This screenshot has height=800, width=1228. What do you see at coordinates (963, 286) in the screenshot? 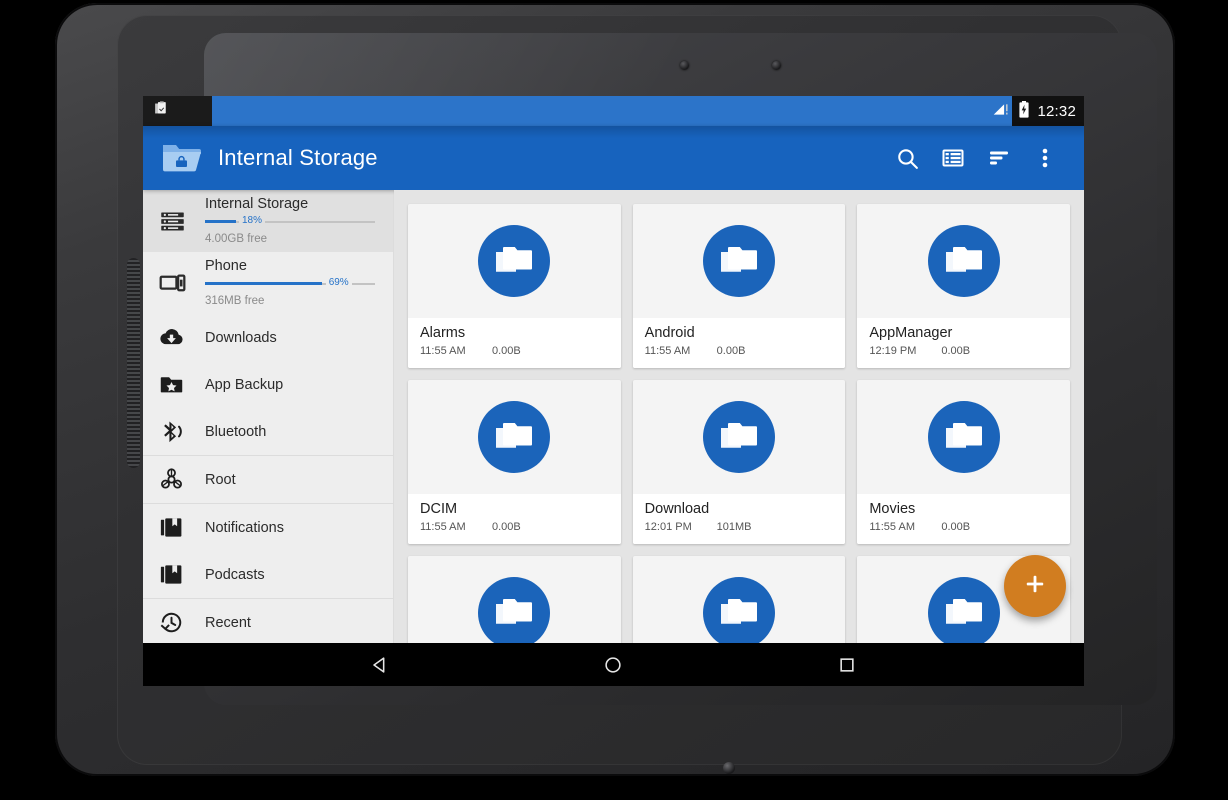
I see `file-card: AppManager 12:19 PM 0.00B` at bounding box center [963, 286].